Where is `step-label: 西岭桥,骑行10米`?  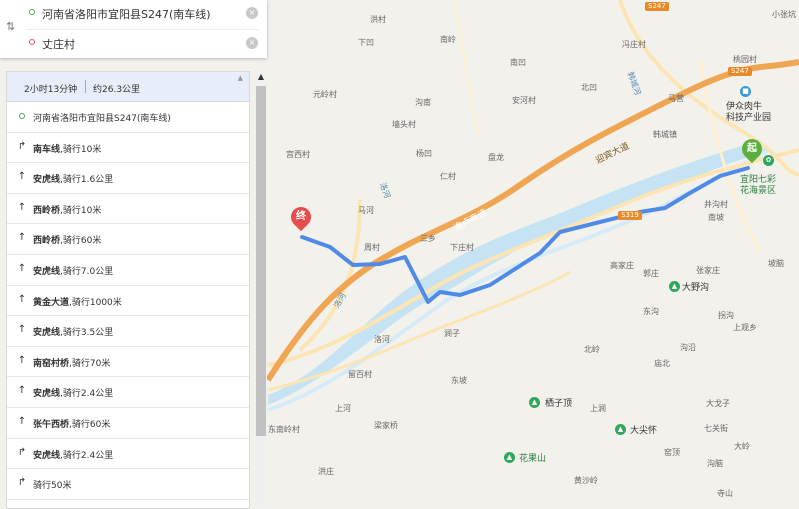
step-label: 西岭桥,骑行10米 is located at coordinates (67, 209).